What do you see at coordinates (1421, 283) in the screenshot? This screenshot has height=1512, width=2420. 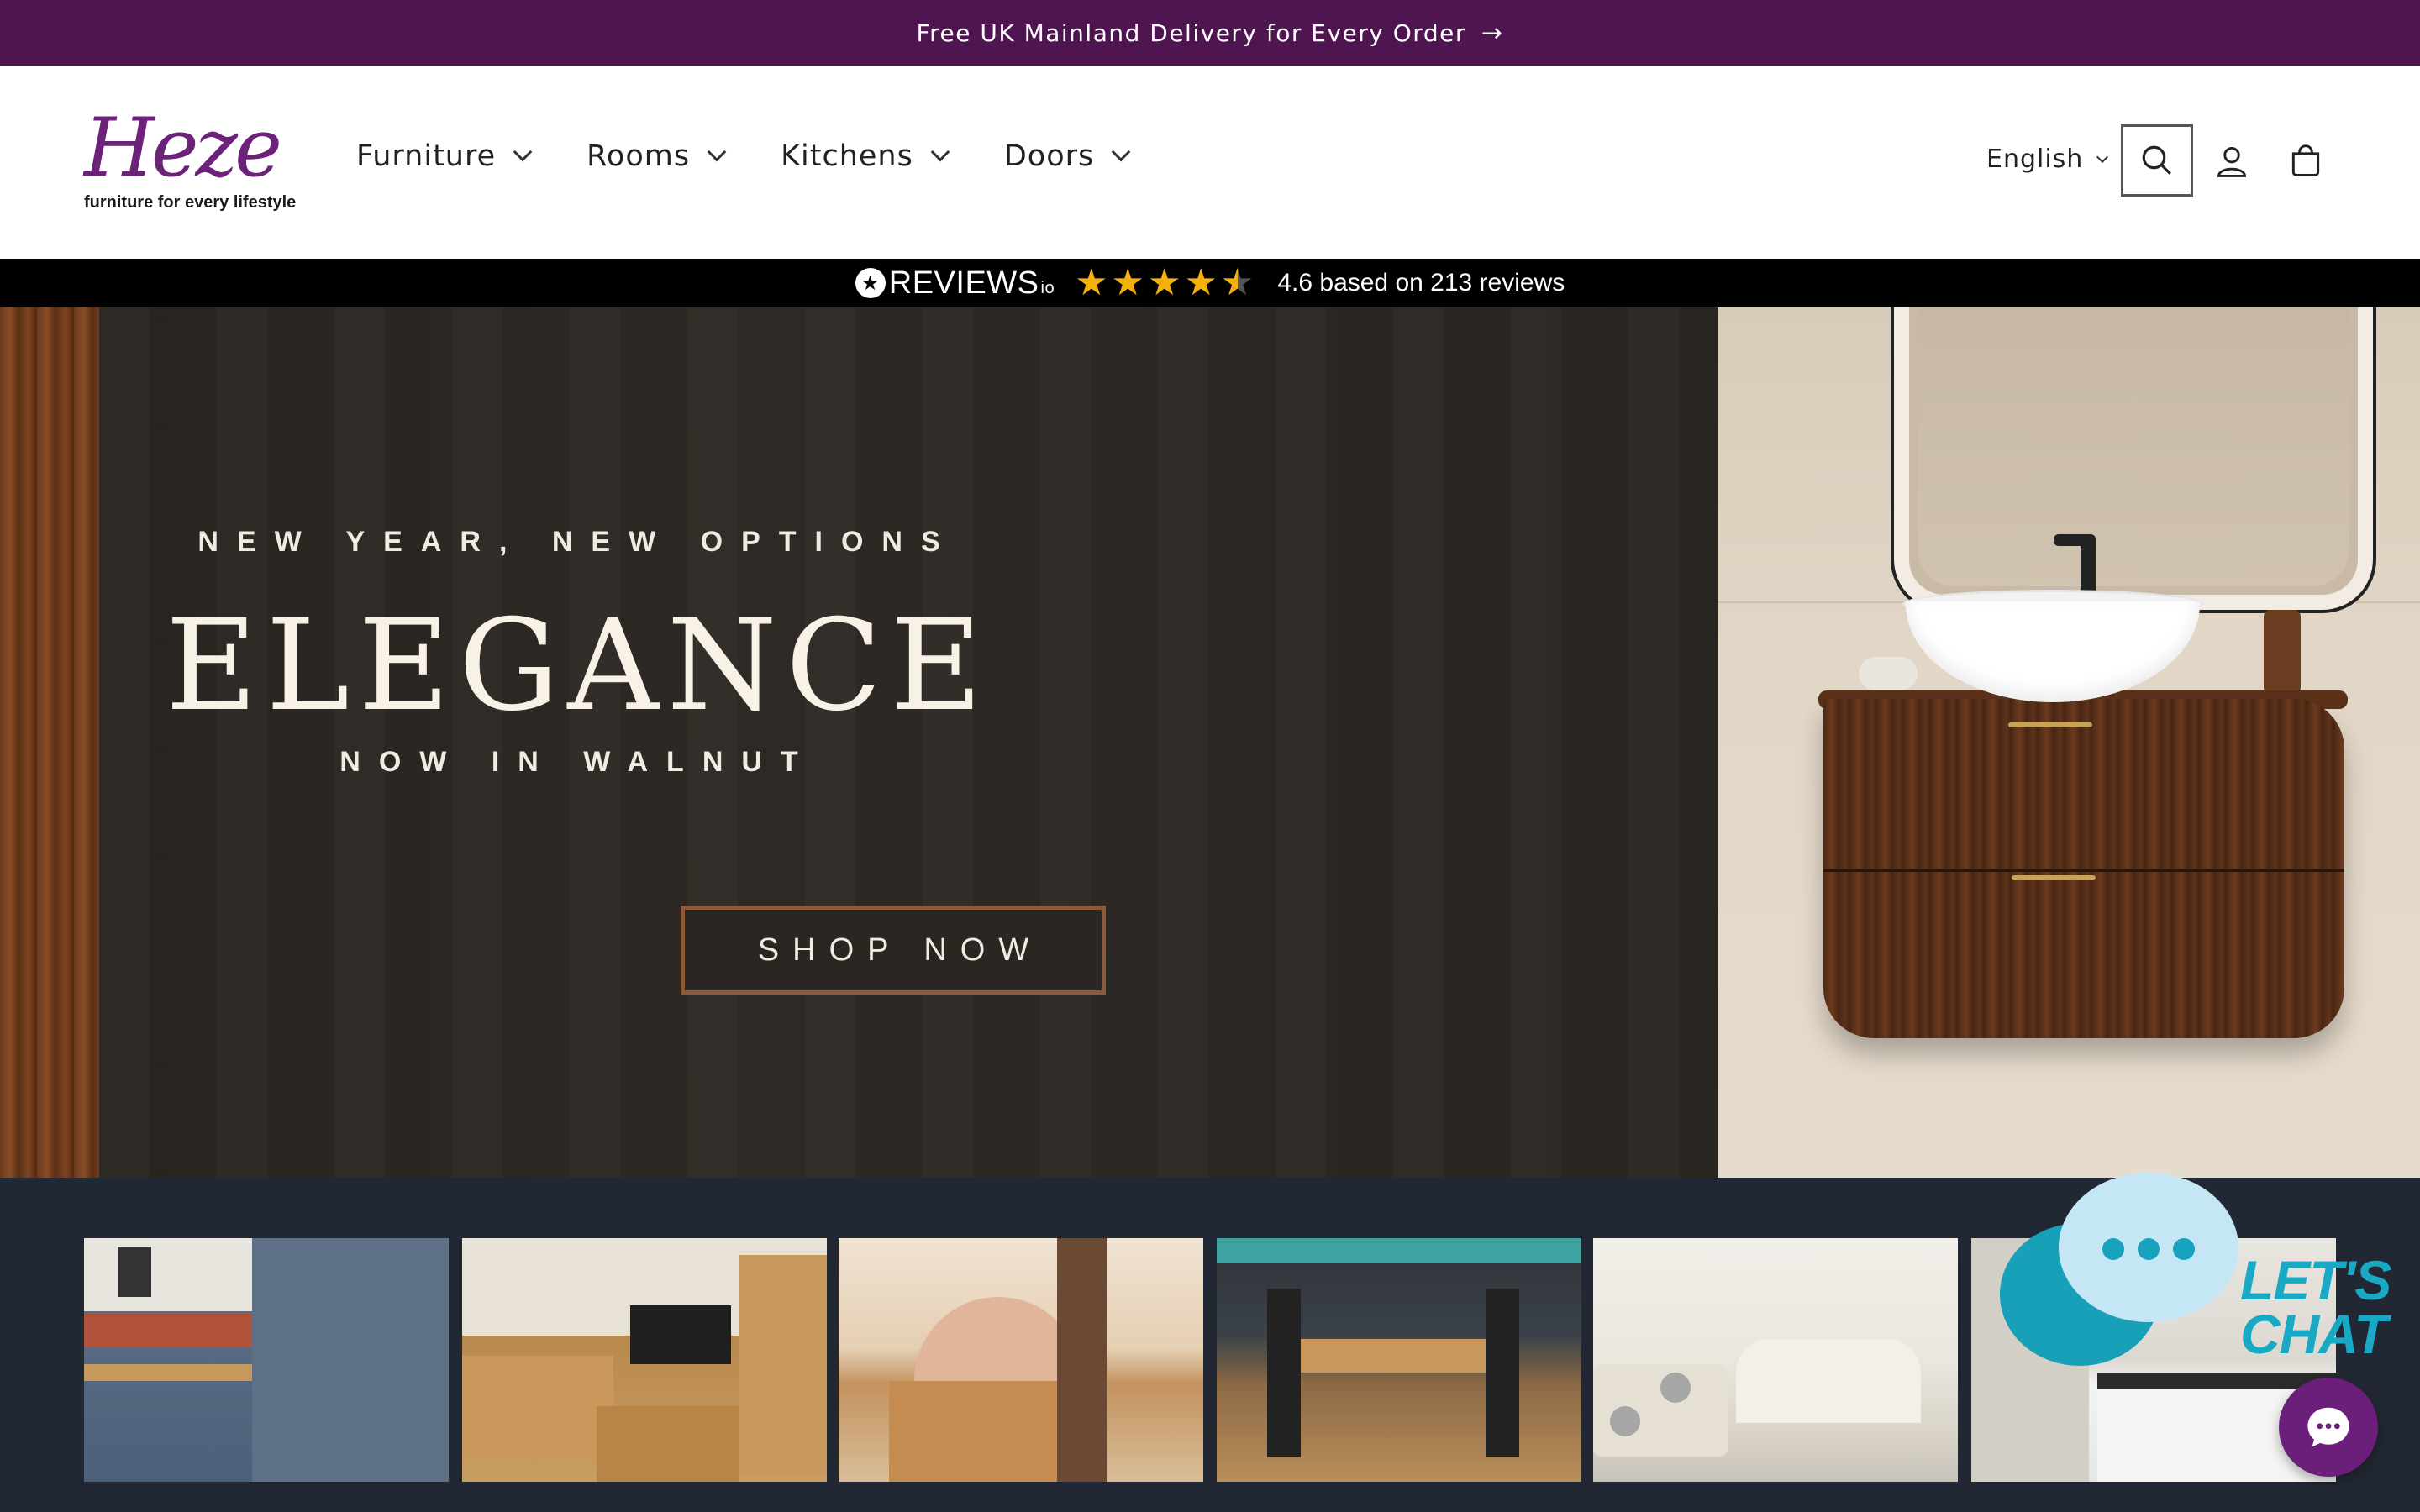 I see `reviews-summary: 4.6 based on 213 reviews` at bounding box center [1421, 283].